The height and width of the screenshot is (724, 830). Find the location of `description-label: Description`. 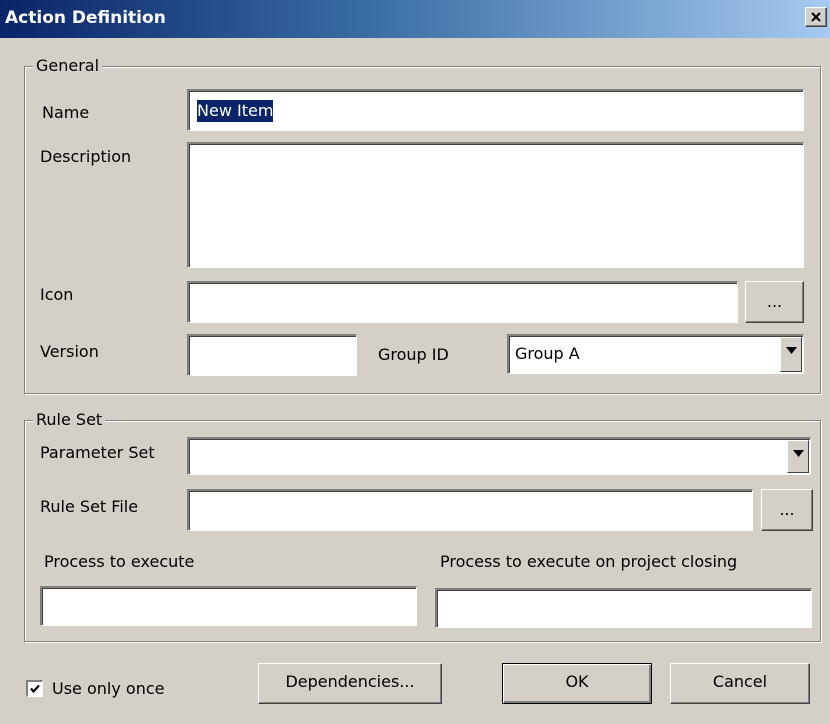

description-label: Description is located at coordinates (86, 156).